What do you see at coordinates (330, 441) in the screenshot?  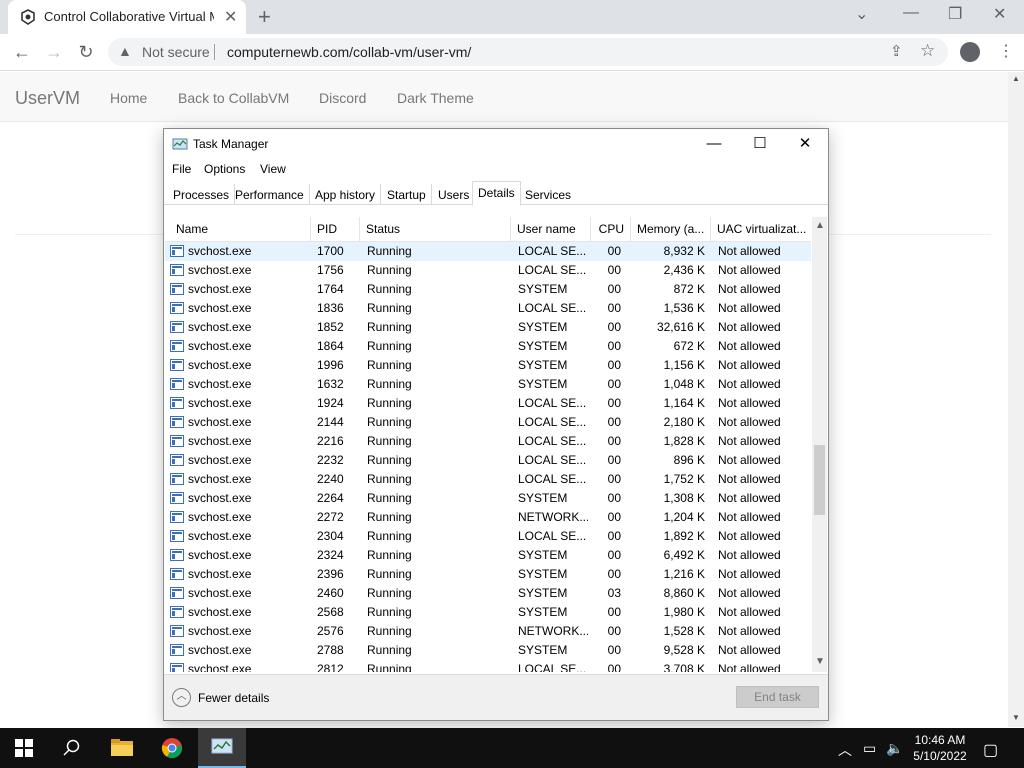 I see `cell-pid: 2216` at bounding box center [330, 441].